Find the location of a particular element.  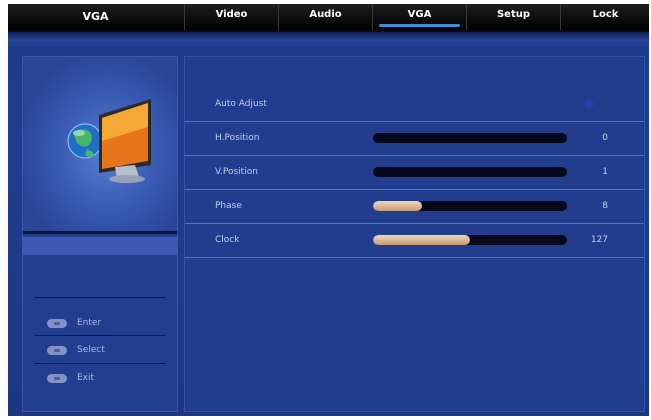

hint-exit: Exit is located at coordinates (70, 378).